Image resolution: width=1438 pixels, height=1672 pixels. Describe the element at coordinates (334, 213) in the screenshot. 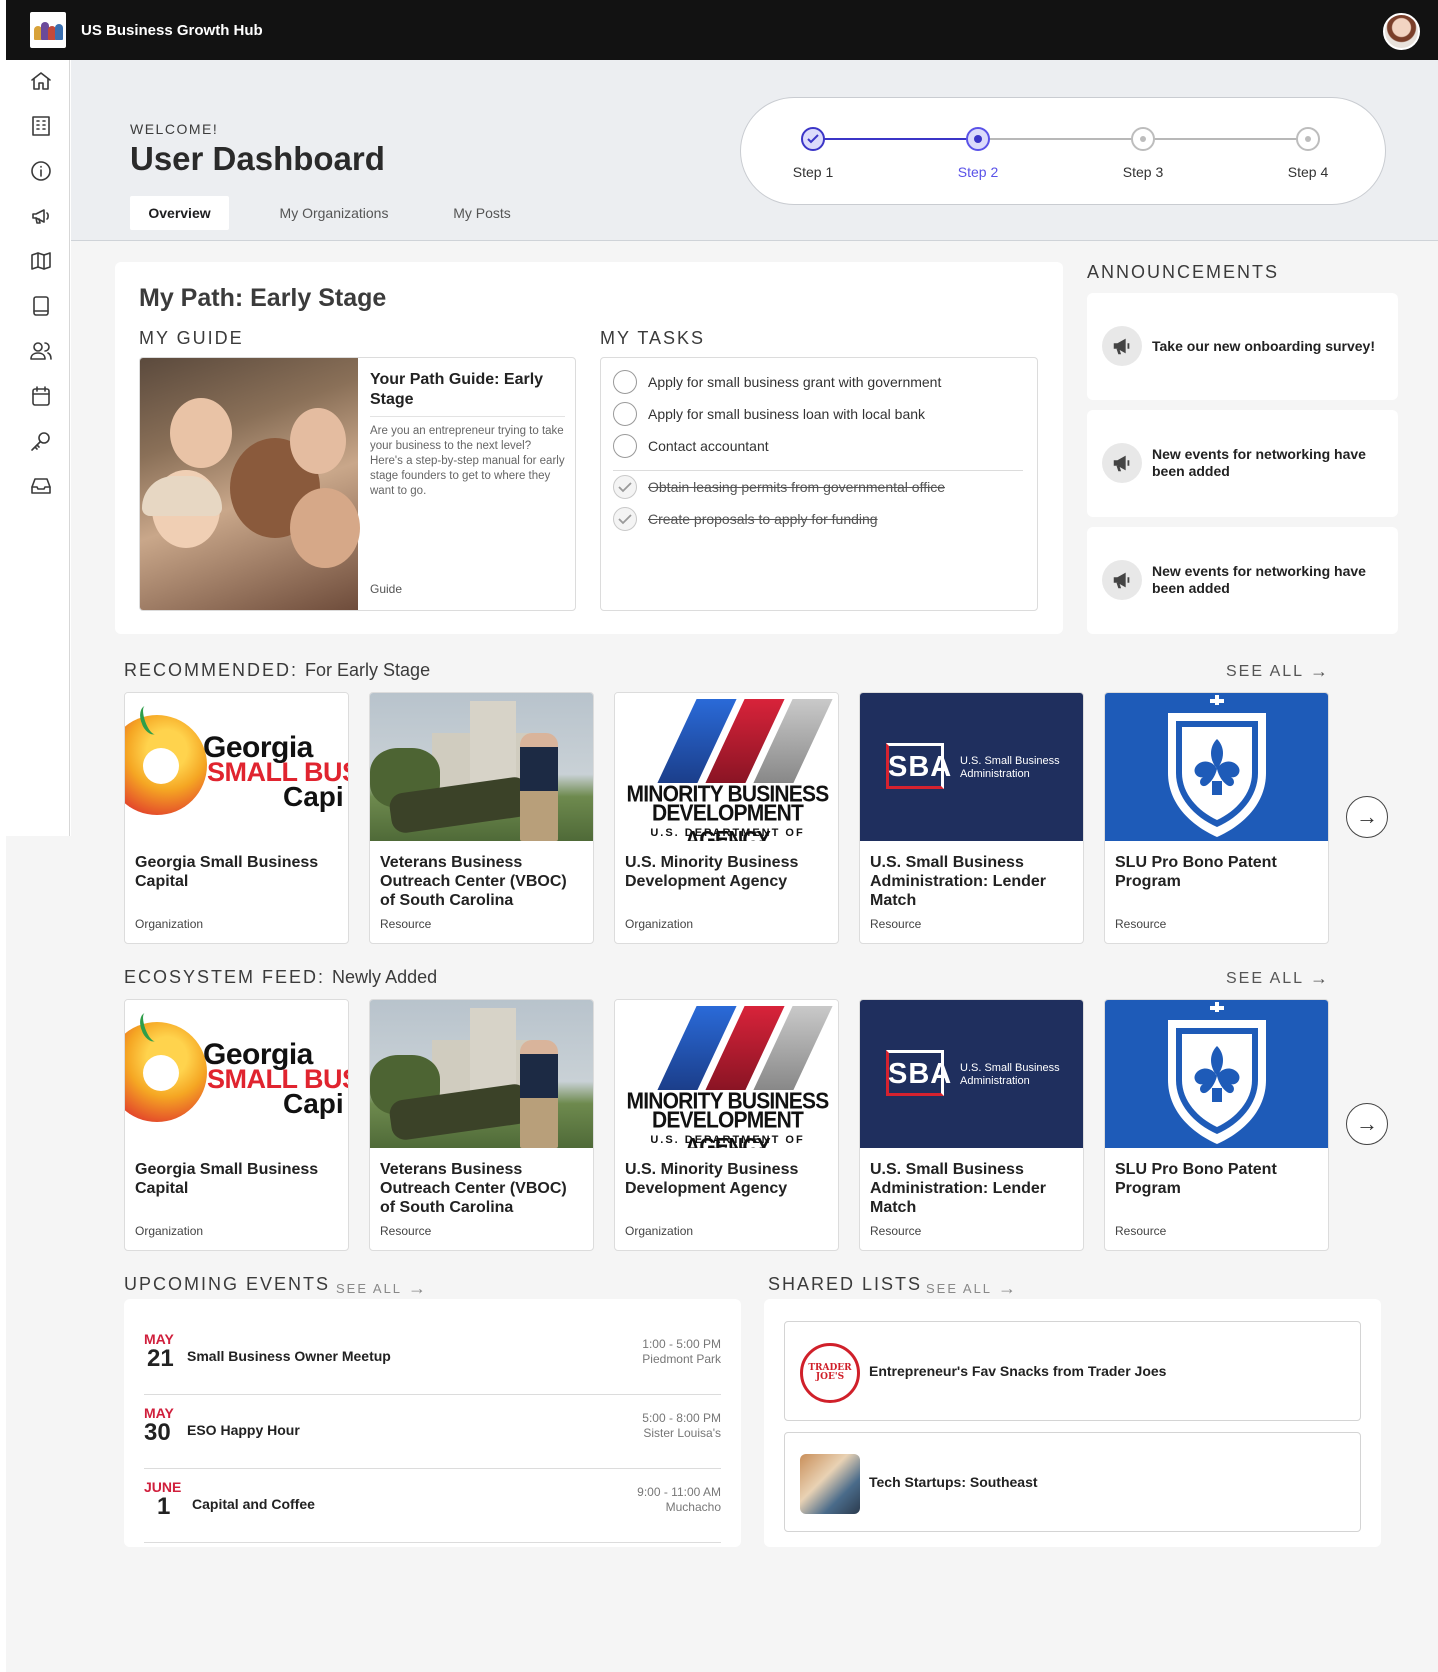

I see `tab-my-organizations: My Organizations` at that location.